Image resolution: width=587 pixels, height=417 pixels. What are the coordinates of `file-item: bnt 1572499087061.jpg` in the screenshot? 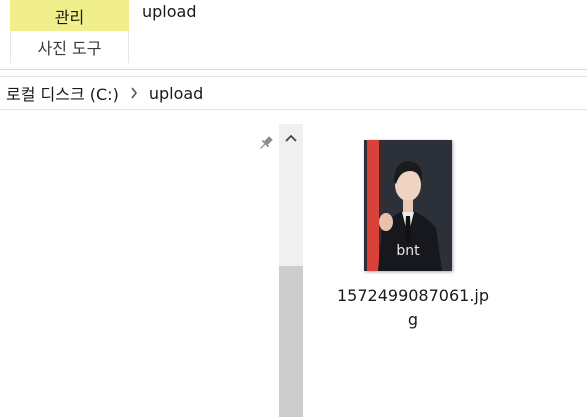 It's located at (413, 240).